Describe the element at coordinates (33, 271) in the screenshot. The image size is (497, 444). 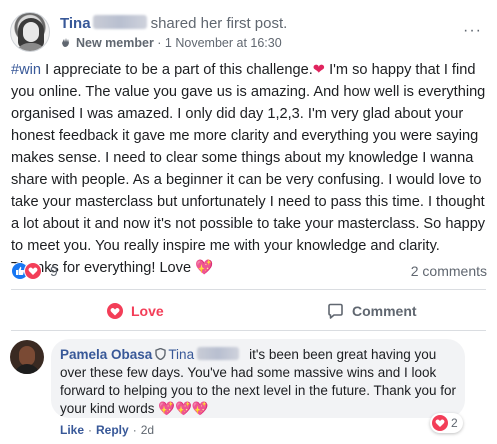
I see `love-reaction-icon` at that location.